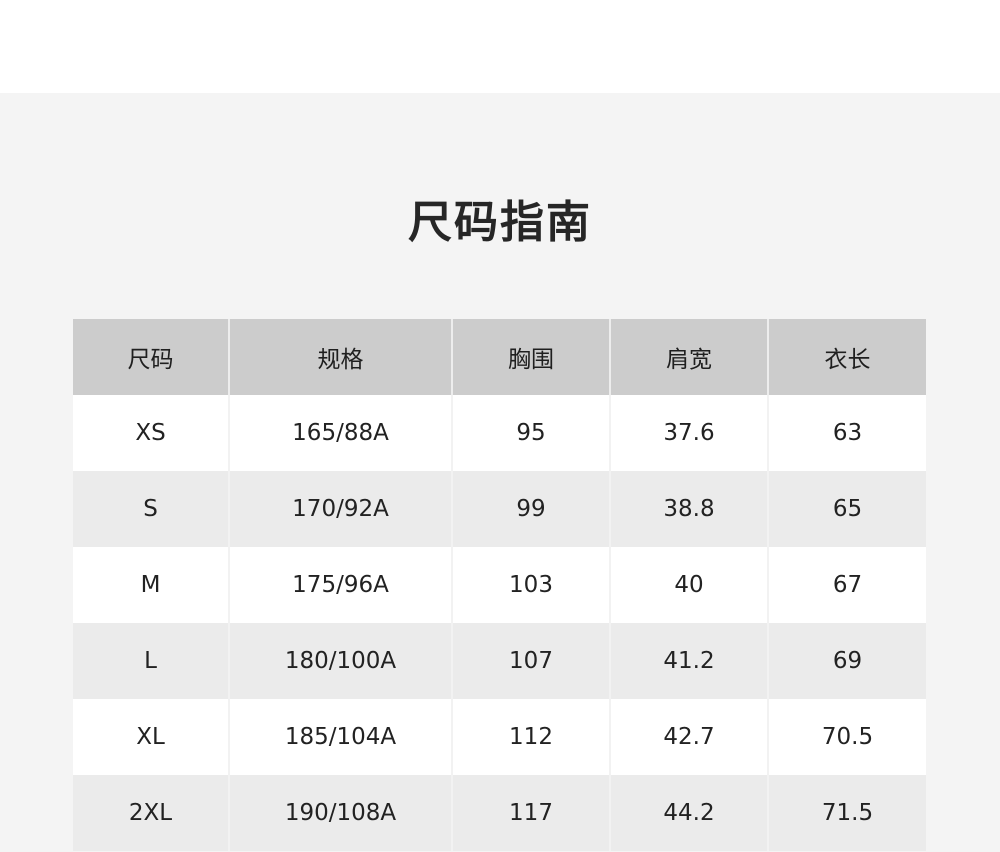 The image size is (1000, 852). What do you see at coordinates (341, 357) in the screenshot?
I see `header-spec: 规格` at bounding box center [341, 357].